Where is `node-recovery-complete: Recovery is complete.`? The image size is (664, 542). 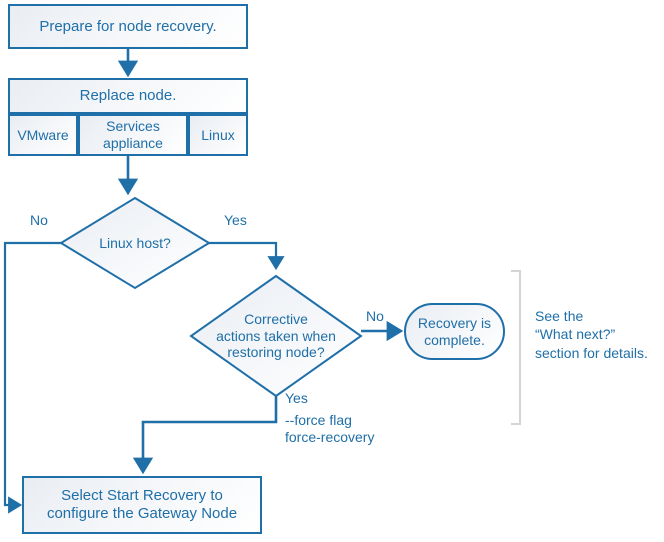 node-recovery-complete: Recovery is complete. is located at coordinates (454, 331).